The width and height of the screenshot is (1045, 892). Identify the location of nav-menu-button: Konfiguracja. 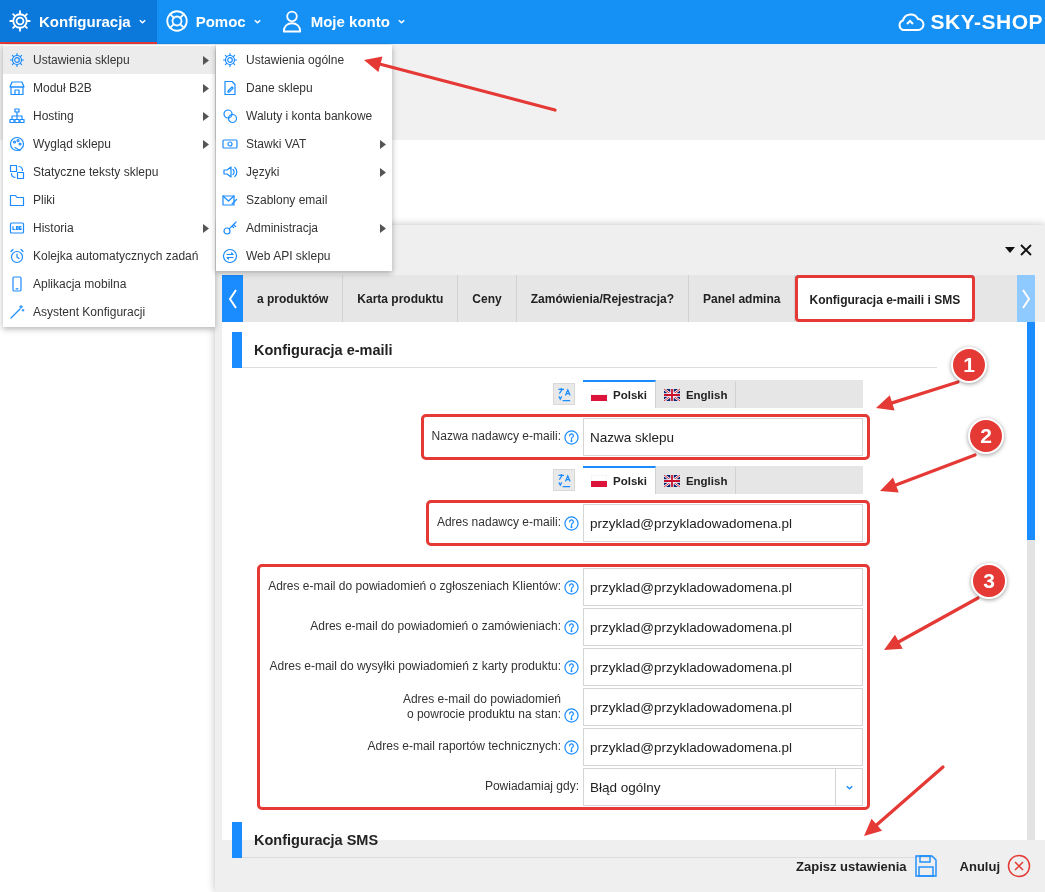
(78, 22).